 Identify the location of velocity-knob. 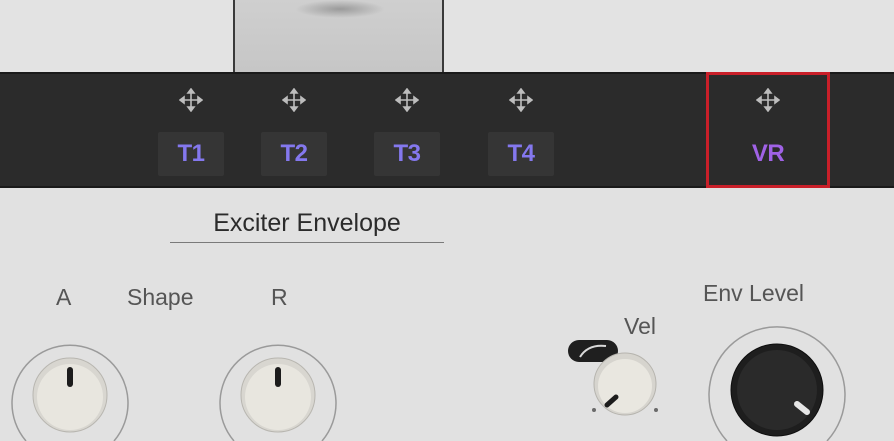
(625, 385).